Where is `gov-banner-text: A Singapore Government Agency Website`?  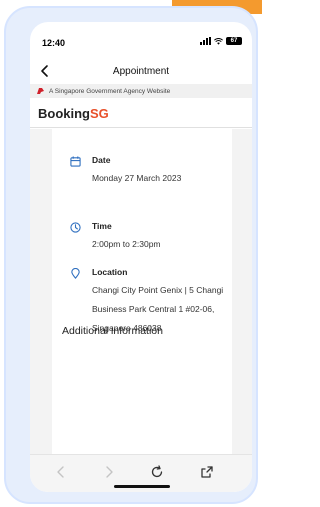
gov-banner-text: A Singapore Government Agency Website is located at coordinates (110, 91).